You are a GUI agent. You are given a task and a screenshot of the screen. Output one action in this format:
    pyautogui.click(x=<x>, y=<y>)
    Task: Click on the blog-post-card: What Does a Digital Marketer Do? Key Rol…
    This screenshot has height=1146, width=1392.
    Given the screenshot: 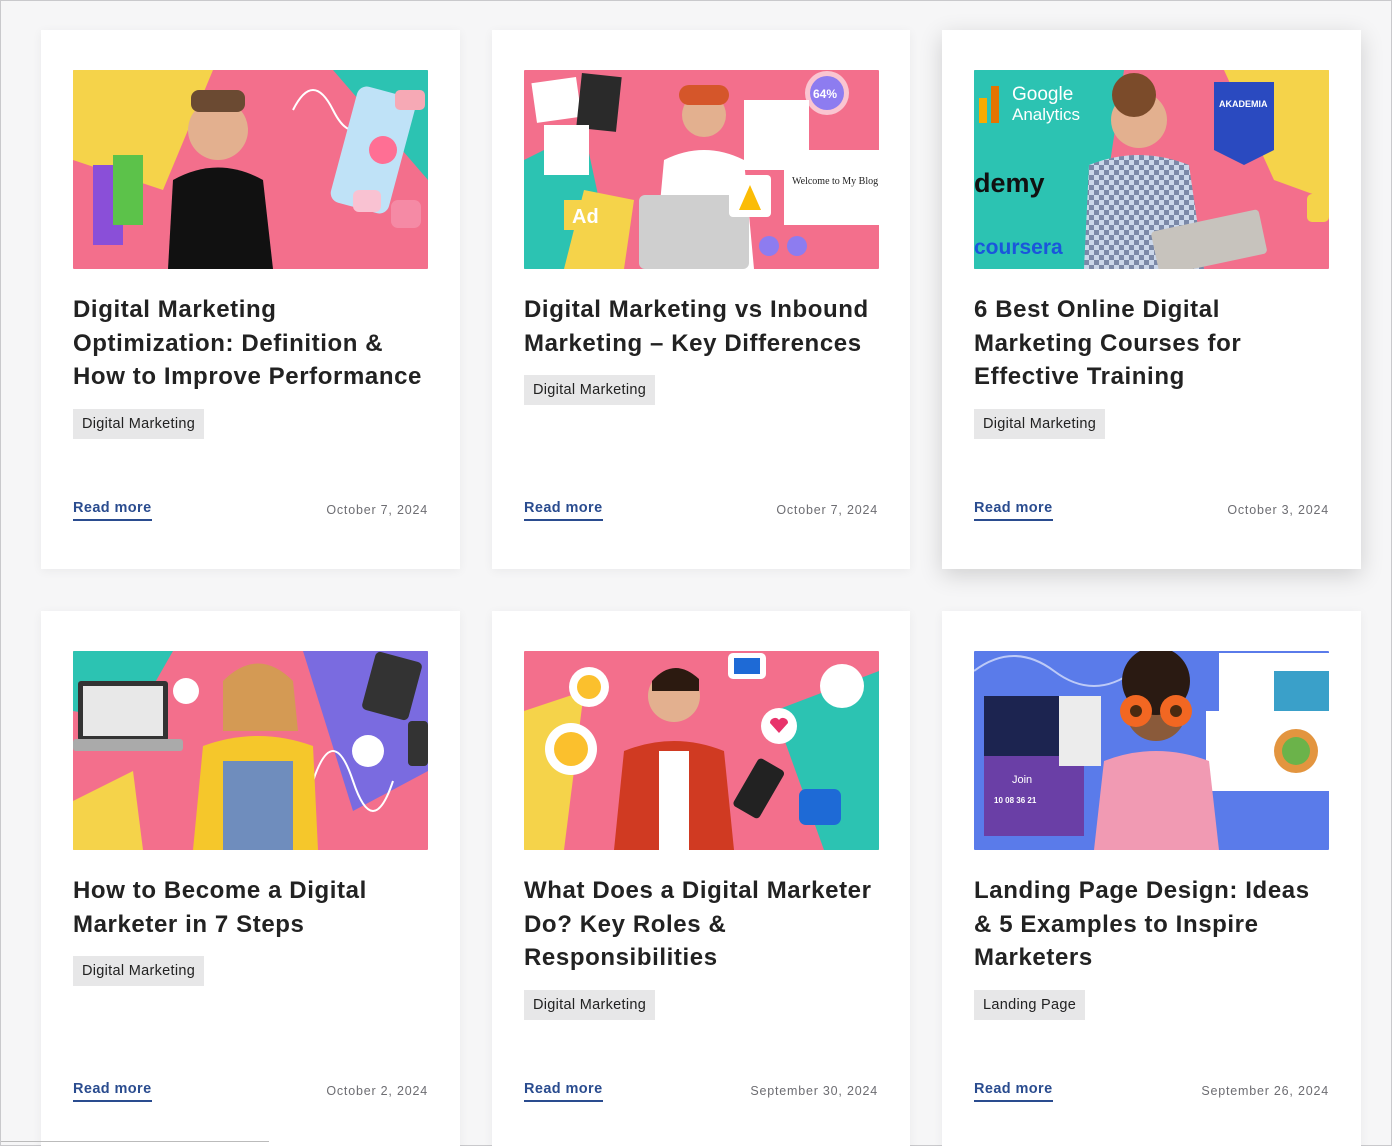 What is the action you would take?
    pyautogui.click(x=701, y=878)
    